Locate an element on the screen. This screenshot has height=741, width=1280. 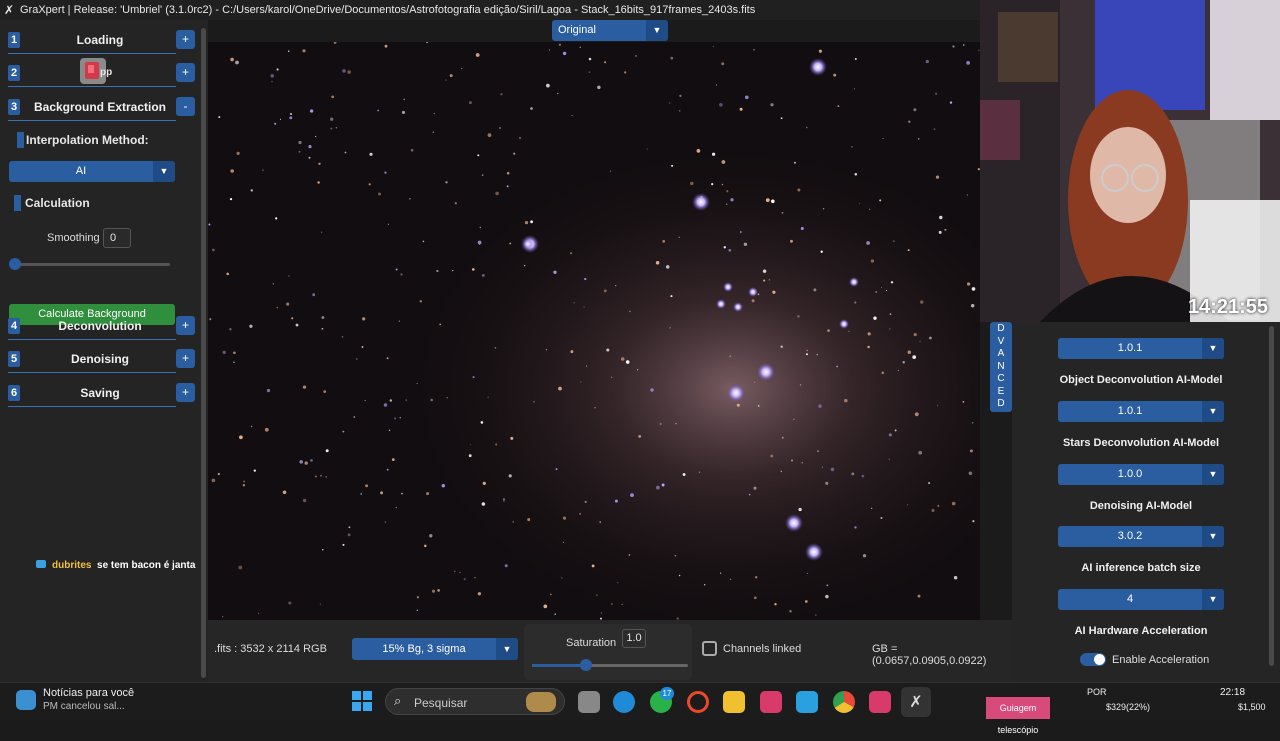
news-icon is located at coordinates (26, 700).